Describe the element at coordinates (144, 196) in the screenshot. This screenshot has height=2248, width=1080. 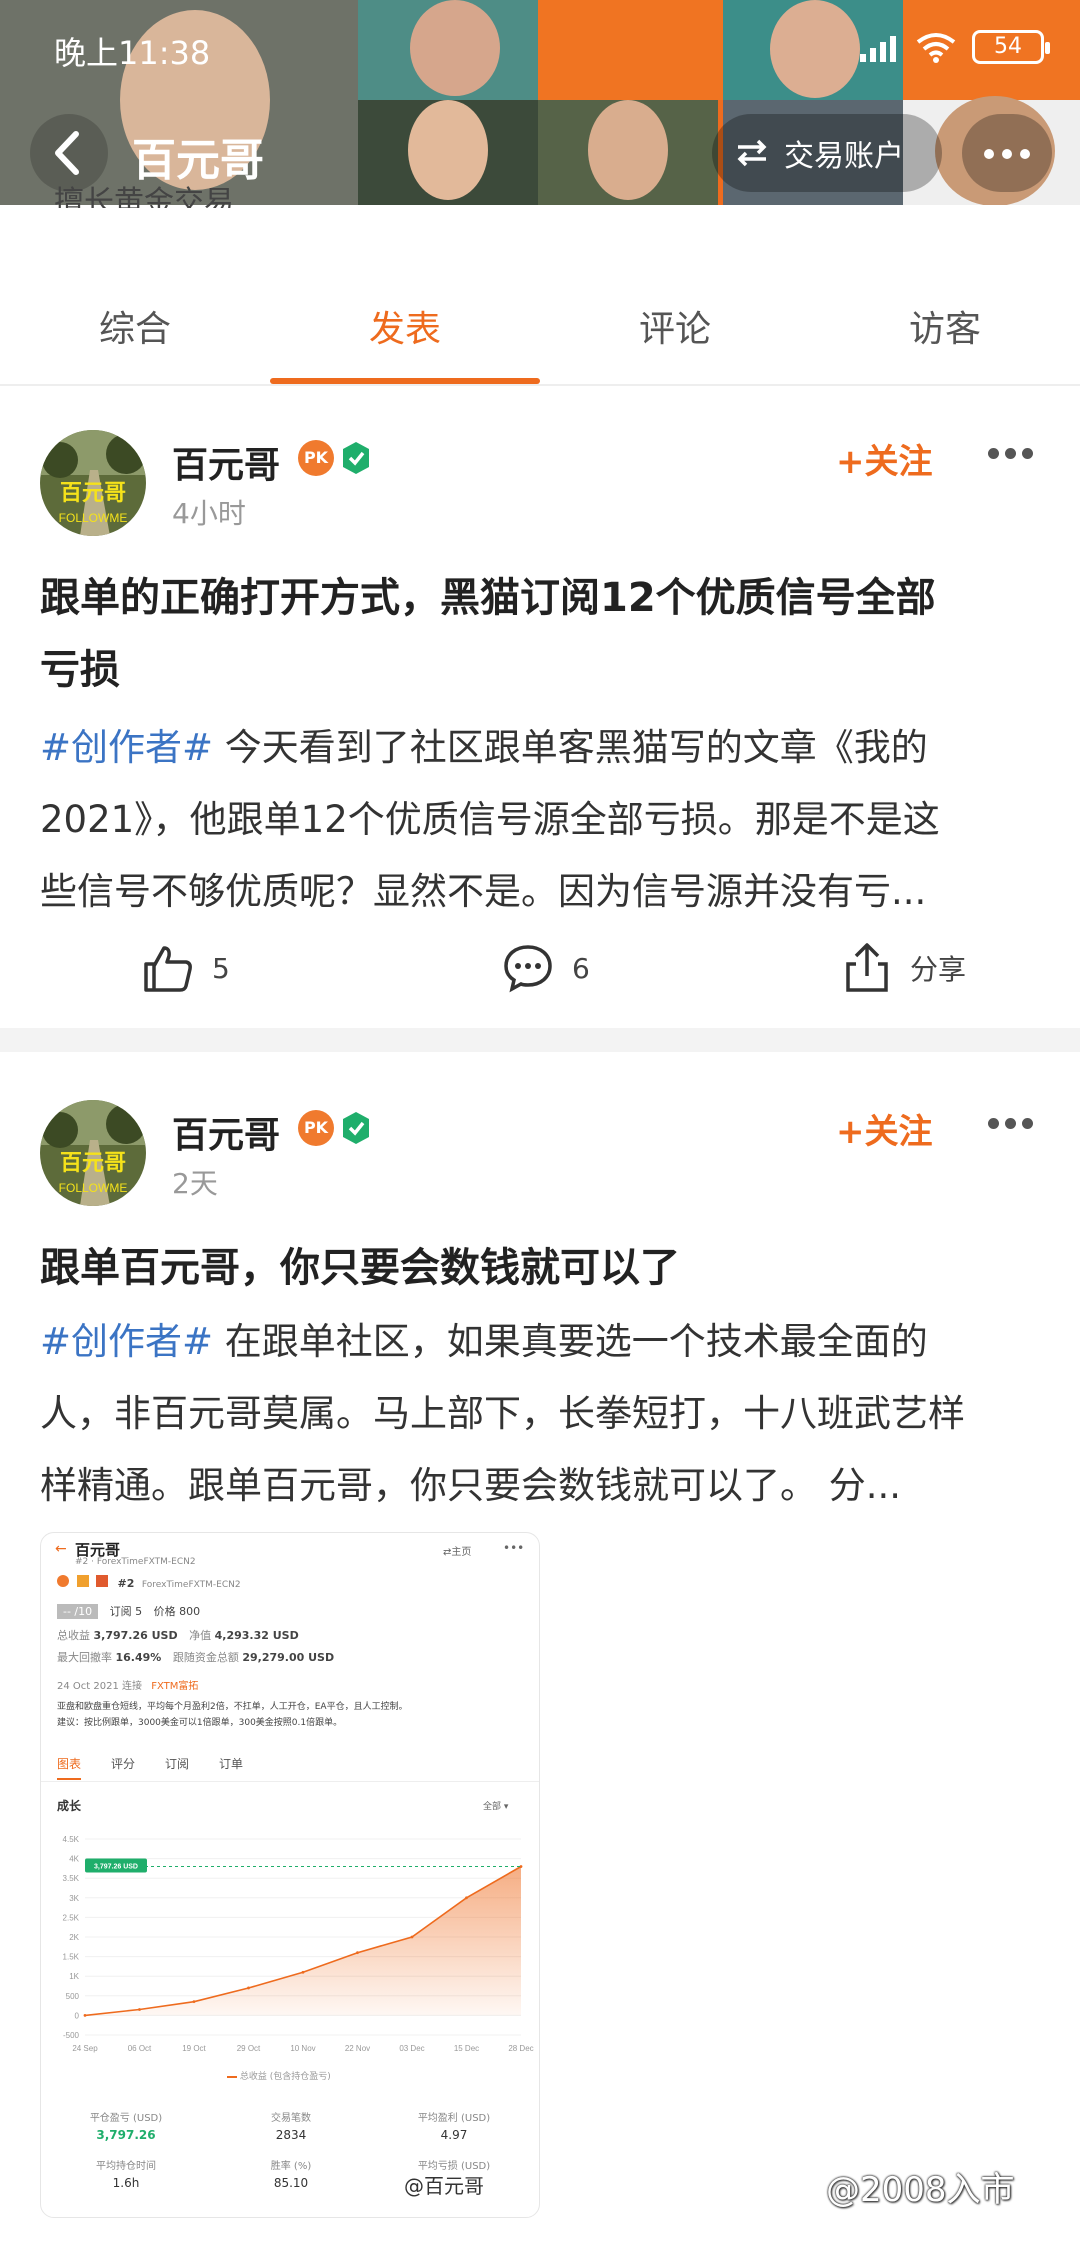
I see `profile-bio: 擅长黄金交易` at that location.